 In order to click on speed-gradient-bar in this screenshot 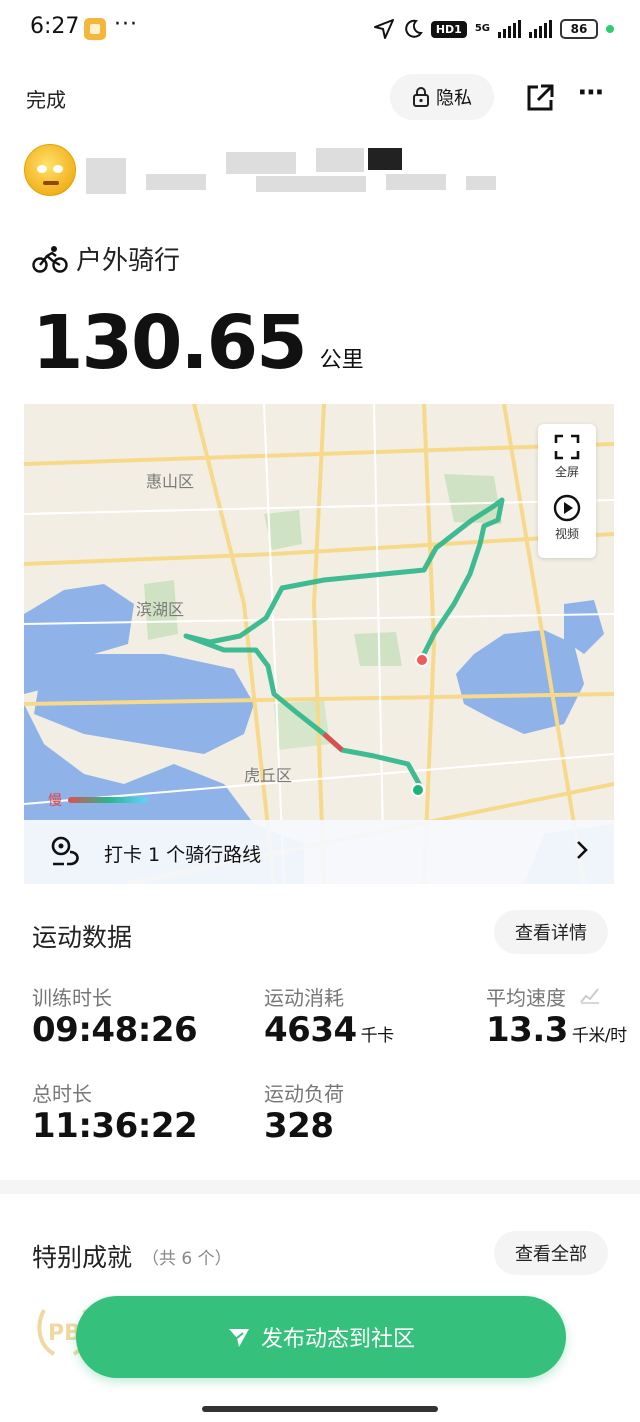, I will do `click(108, 800)`.